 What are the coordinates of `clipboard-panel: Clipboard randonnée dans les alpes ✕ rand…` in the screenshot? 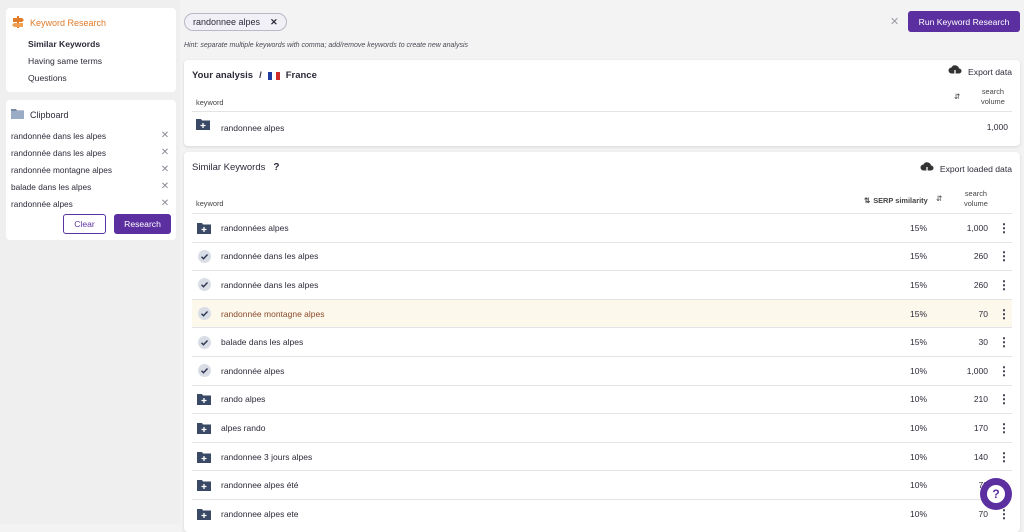 It's located at (91, 170).